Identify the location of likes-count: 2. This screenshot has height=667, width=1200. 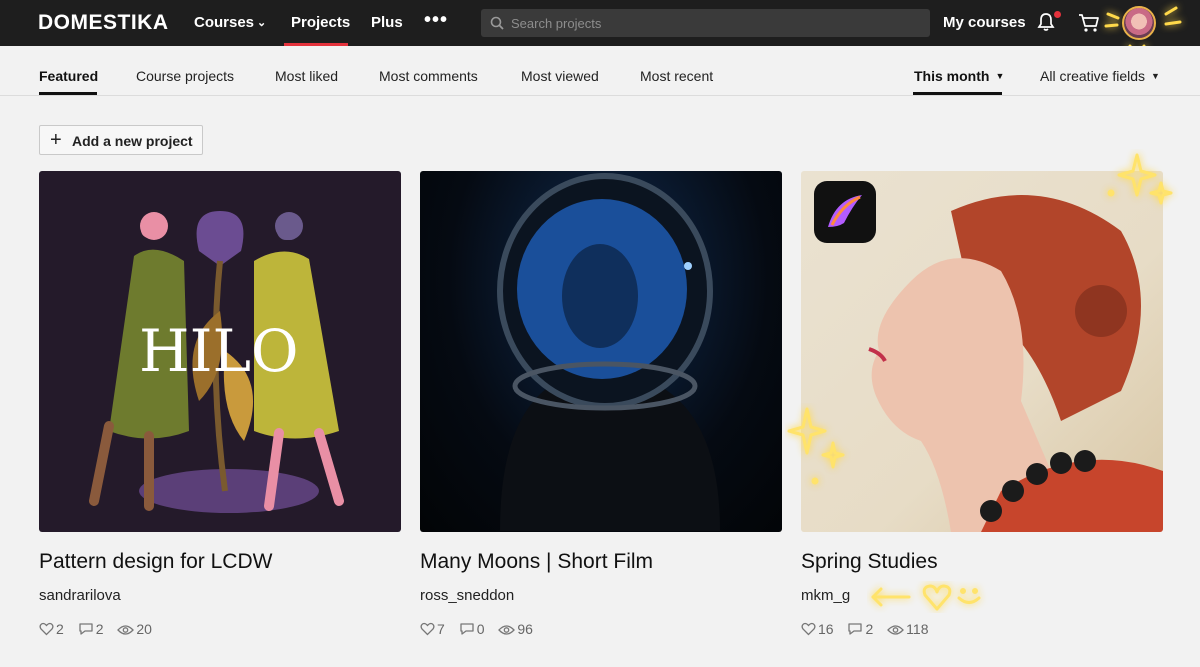
(60, 629).